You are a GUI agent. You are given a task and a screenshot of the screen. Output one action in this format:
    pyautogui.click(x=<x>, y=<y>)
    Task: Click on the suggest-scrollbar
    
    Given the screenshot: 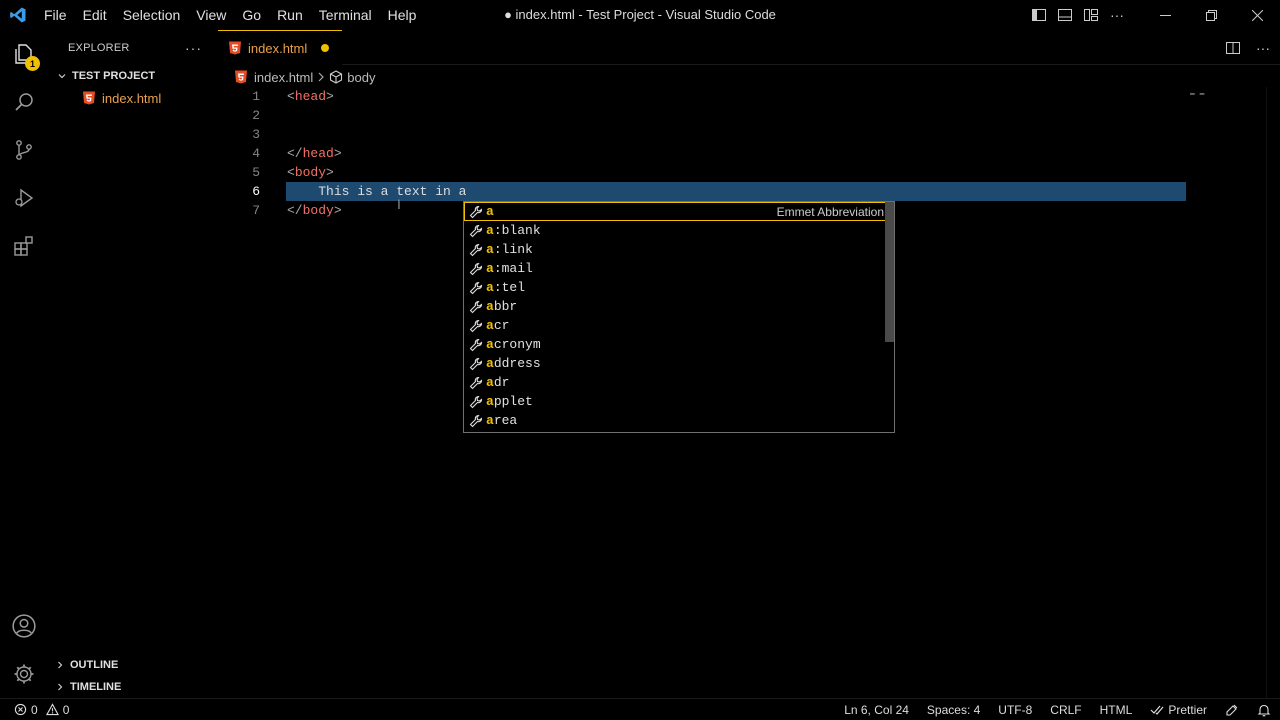 What is the action you would take?
    pyautogui.click(x=889, y=272)
    